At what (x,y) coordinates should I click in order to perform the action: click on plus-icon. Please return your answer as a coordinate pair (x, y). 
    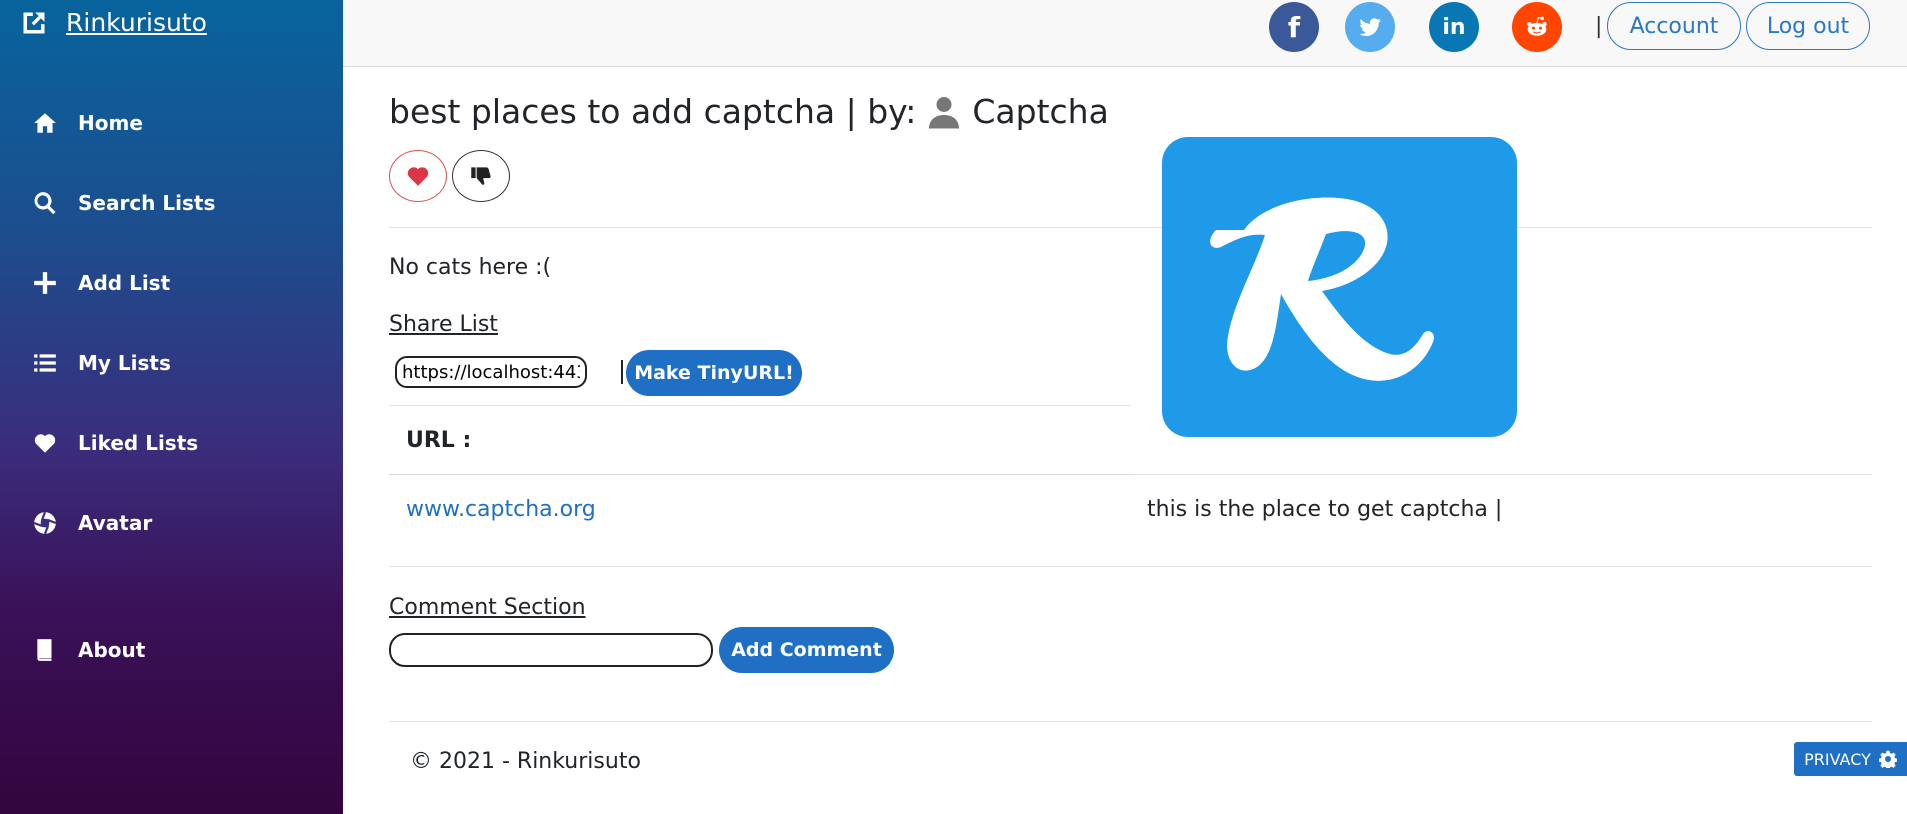
    Looking at the image, I should click on (45, 283).